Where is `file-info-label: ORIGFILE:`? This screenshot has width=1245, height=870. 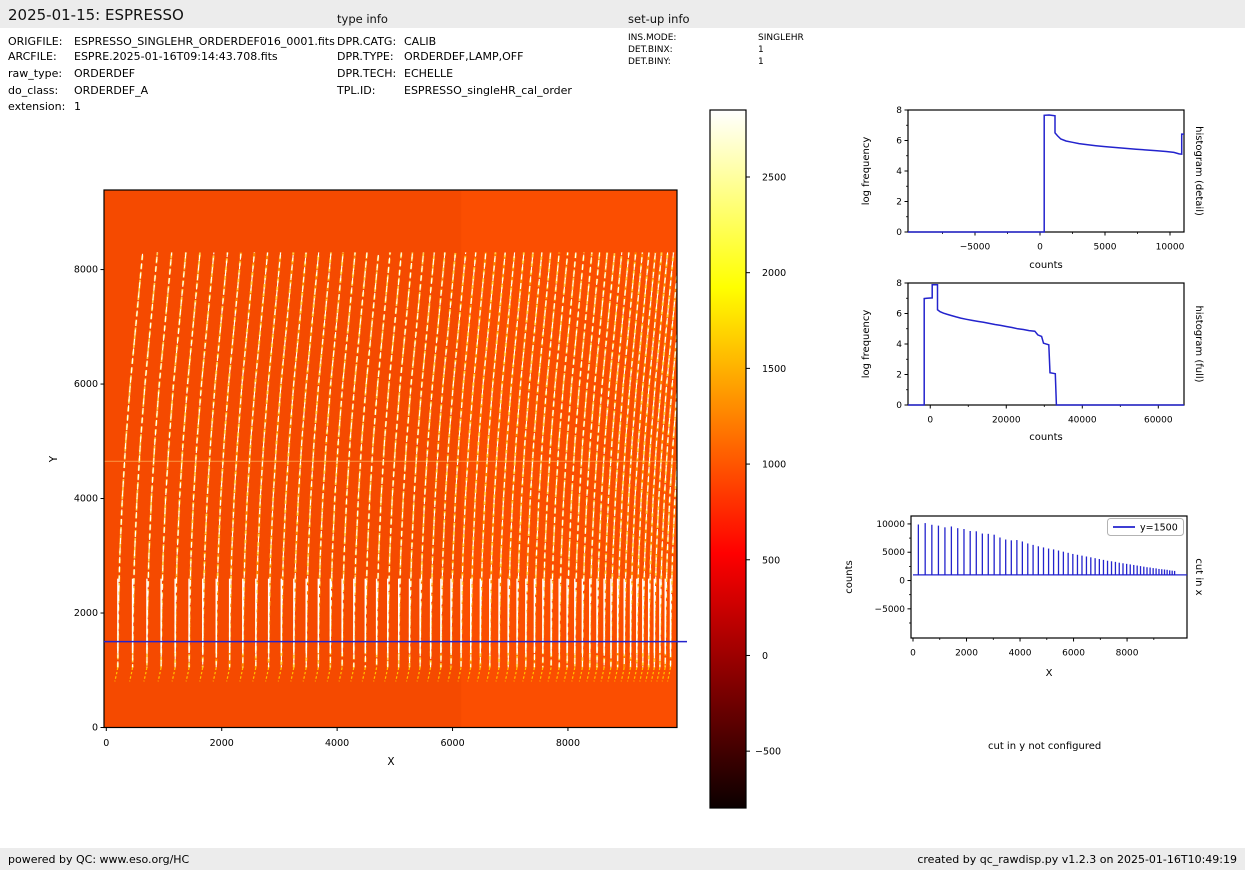 file-info-label: ORIGFILE: is located at coordinates (35, 41).